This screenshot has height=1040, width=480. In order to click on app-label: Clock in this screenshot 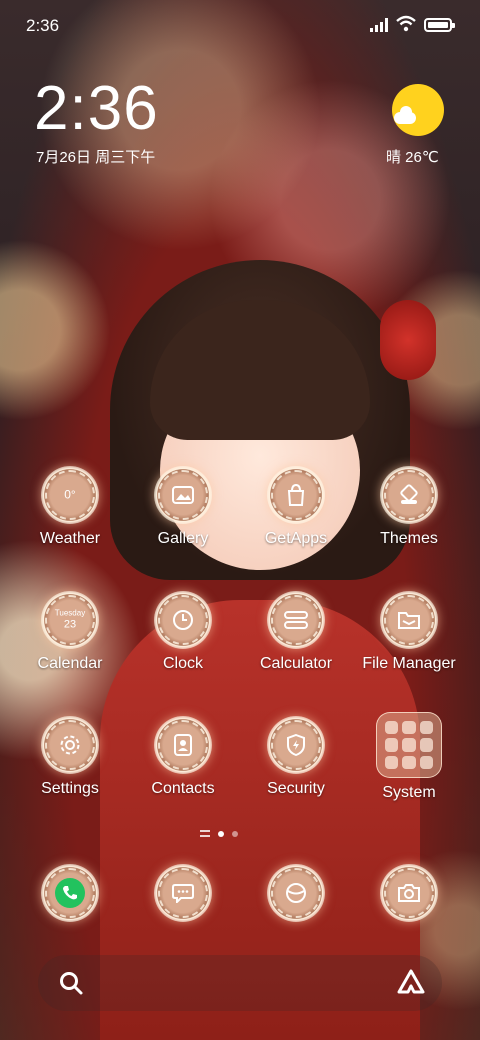, I will do `click(182, 663)`.